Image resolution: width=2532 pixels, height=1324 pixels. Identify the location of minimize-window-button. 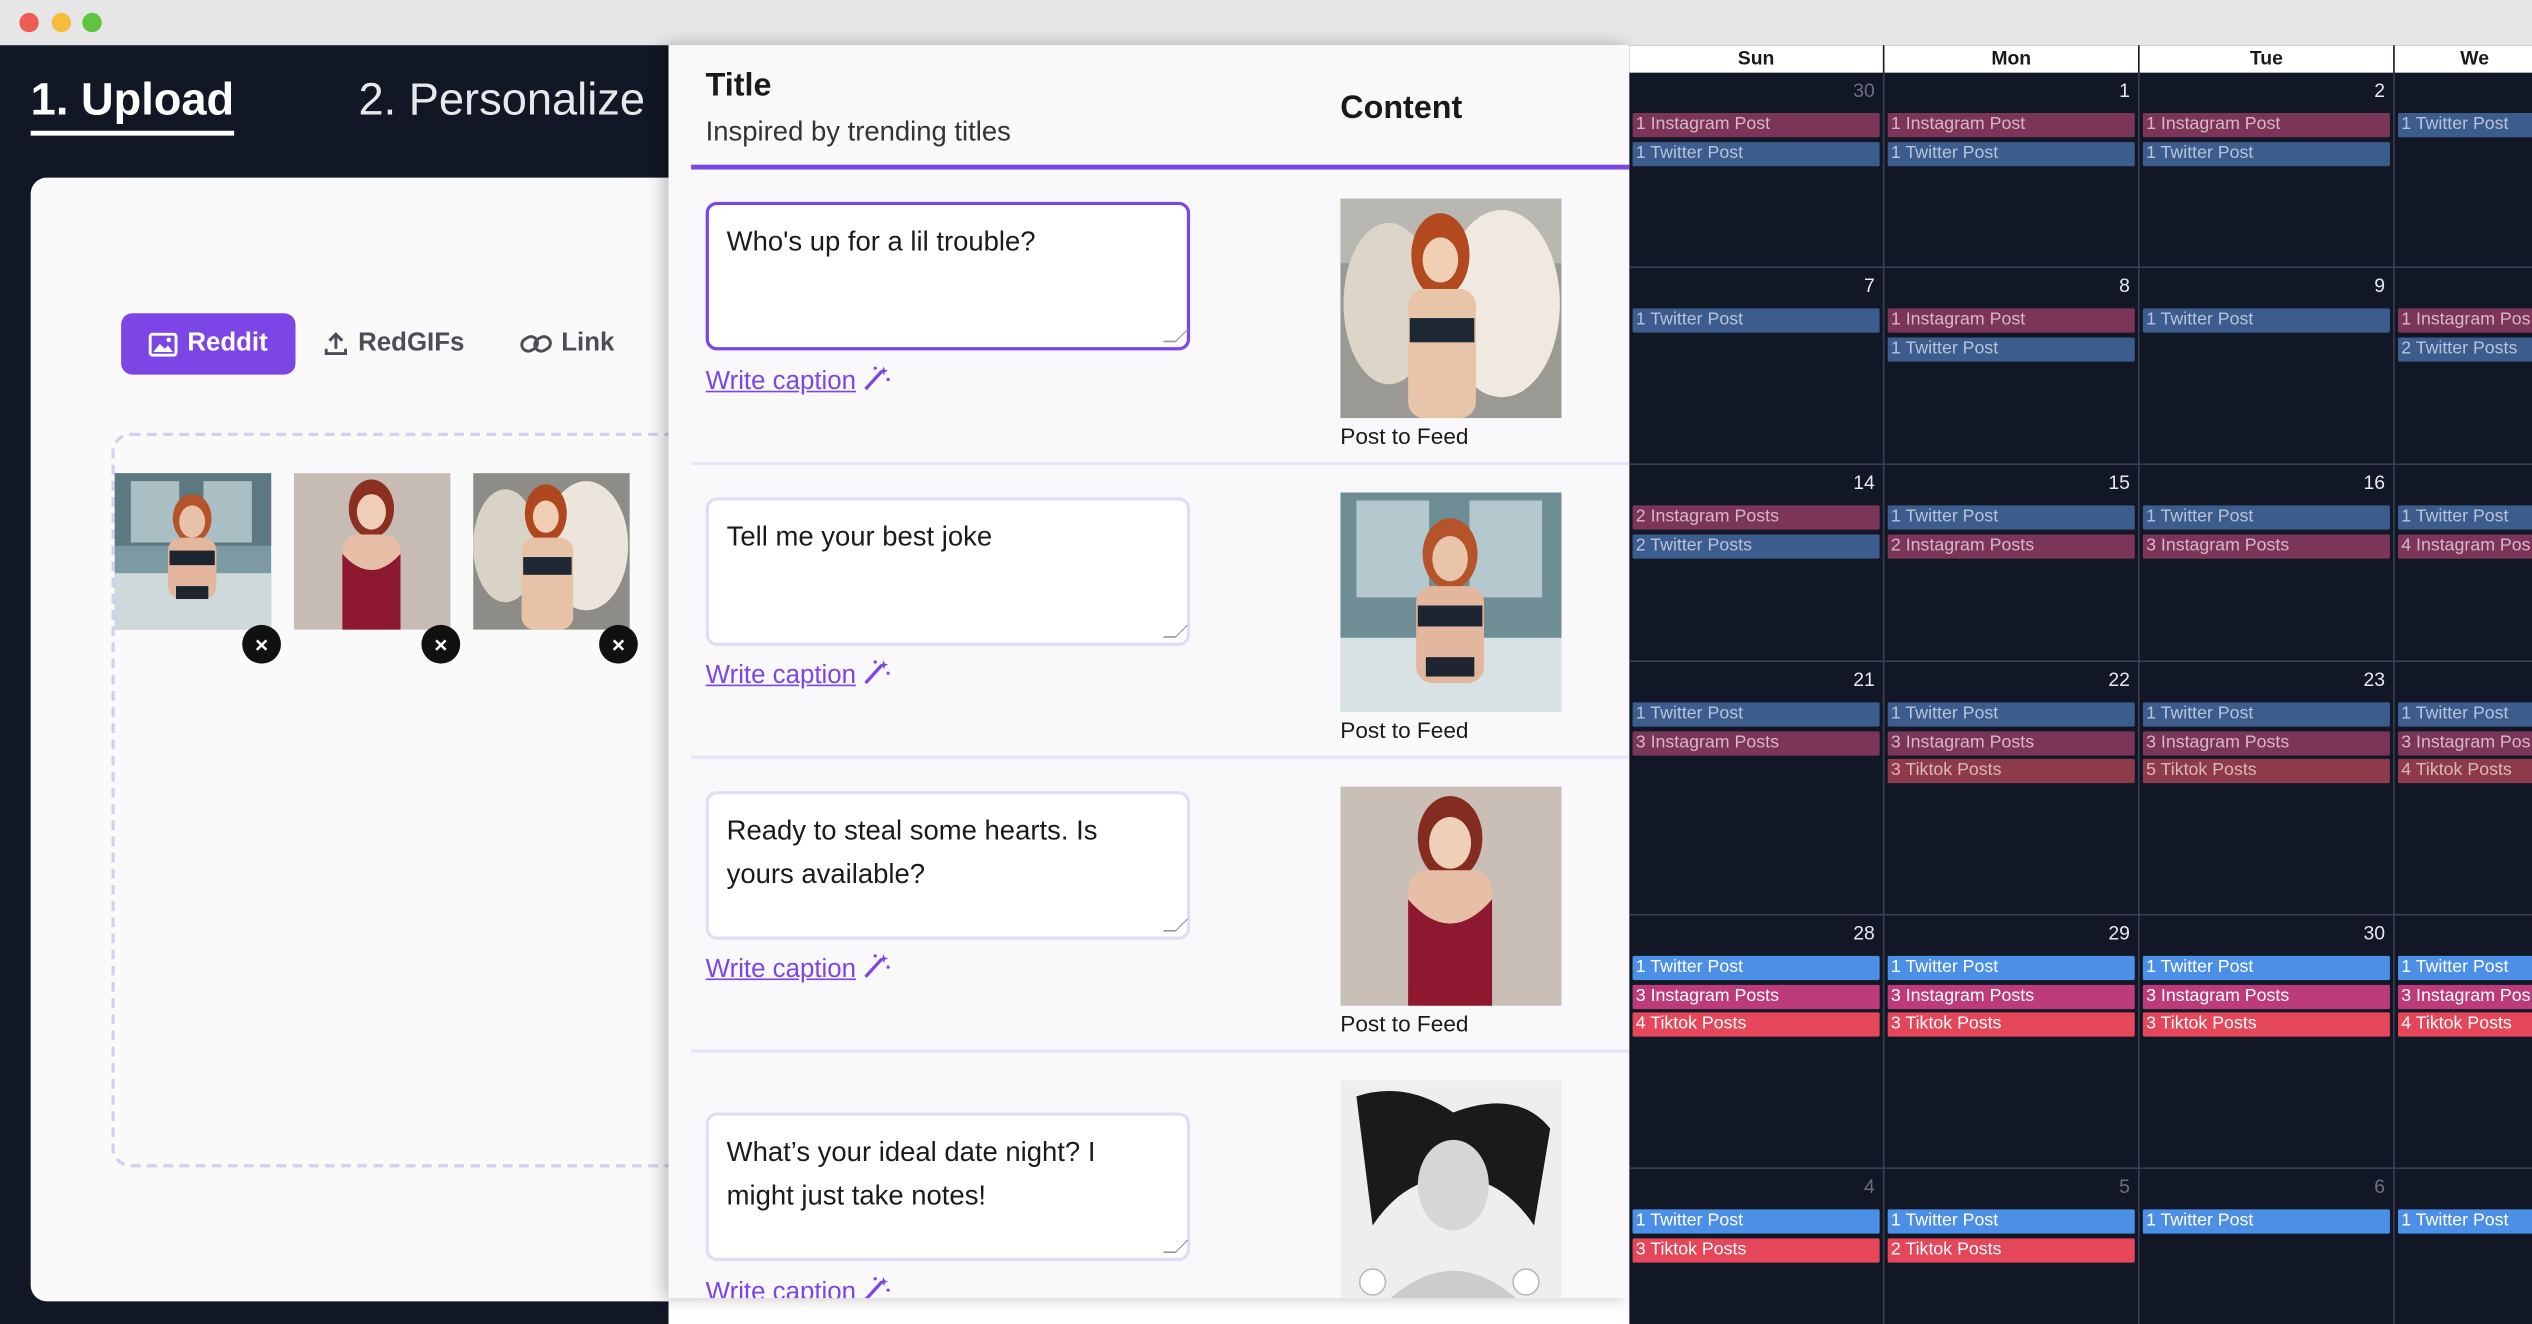
(61, 22).